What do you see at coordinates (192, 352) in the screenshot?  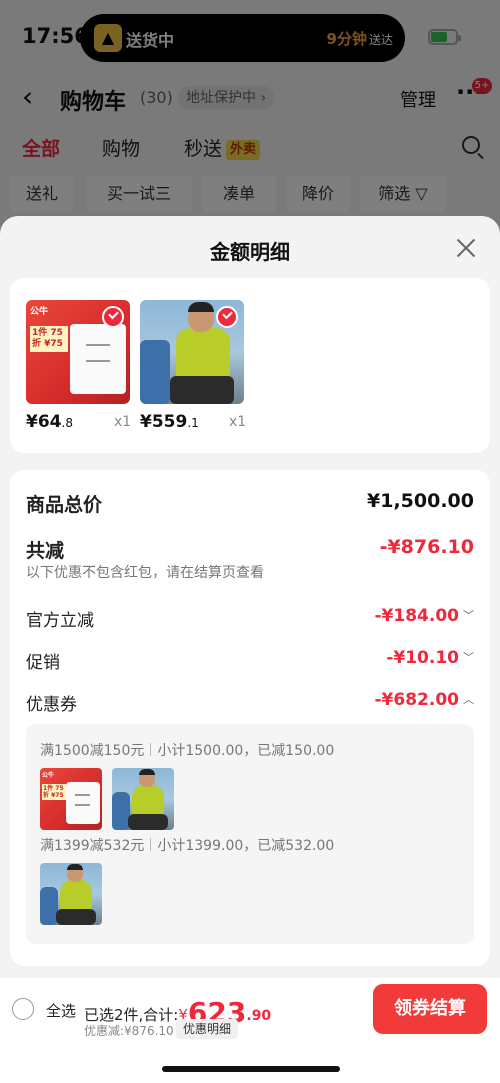 I see `product-image-jacket` at bounding box center [192, 352].